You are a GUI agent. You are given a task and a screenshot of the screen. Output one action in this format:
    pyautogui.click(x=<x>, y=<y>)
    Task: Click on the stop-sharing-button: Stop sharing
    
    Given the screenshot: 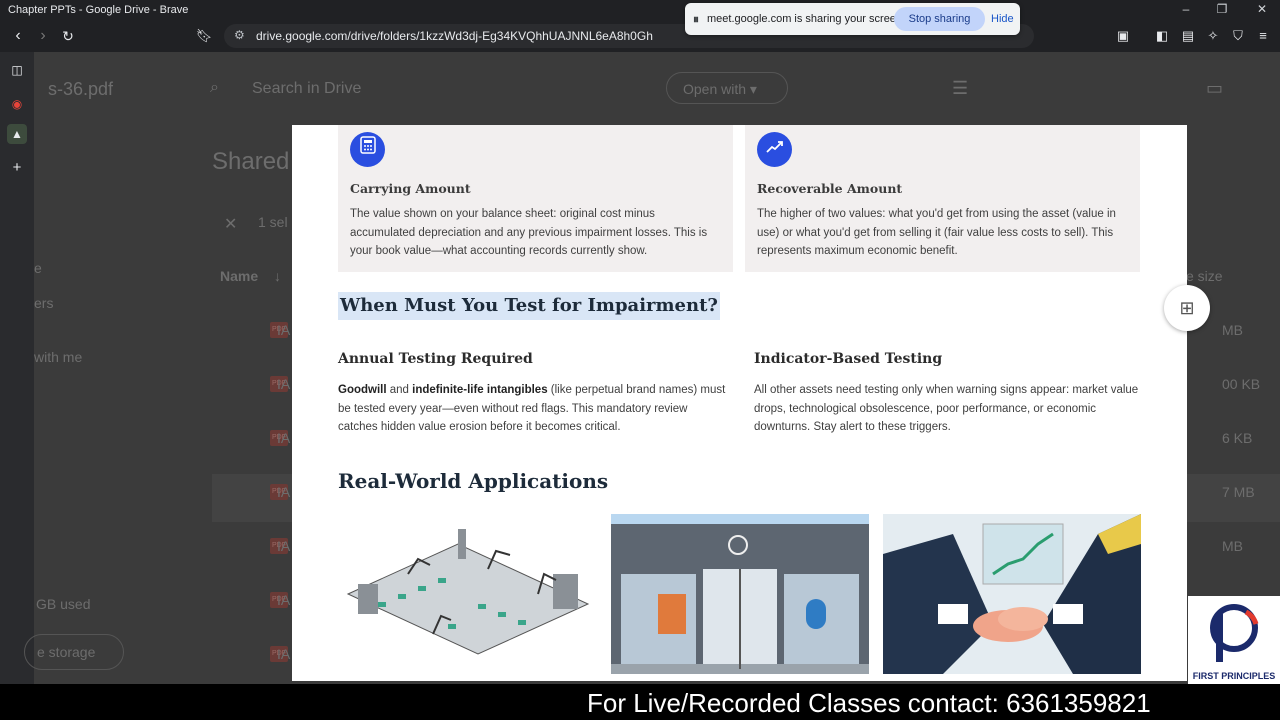 What is the action you would take?
    pyautogui.click(x=939, y=19)
    